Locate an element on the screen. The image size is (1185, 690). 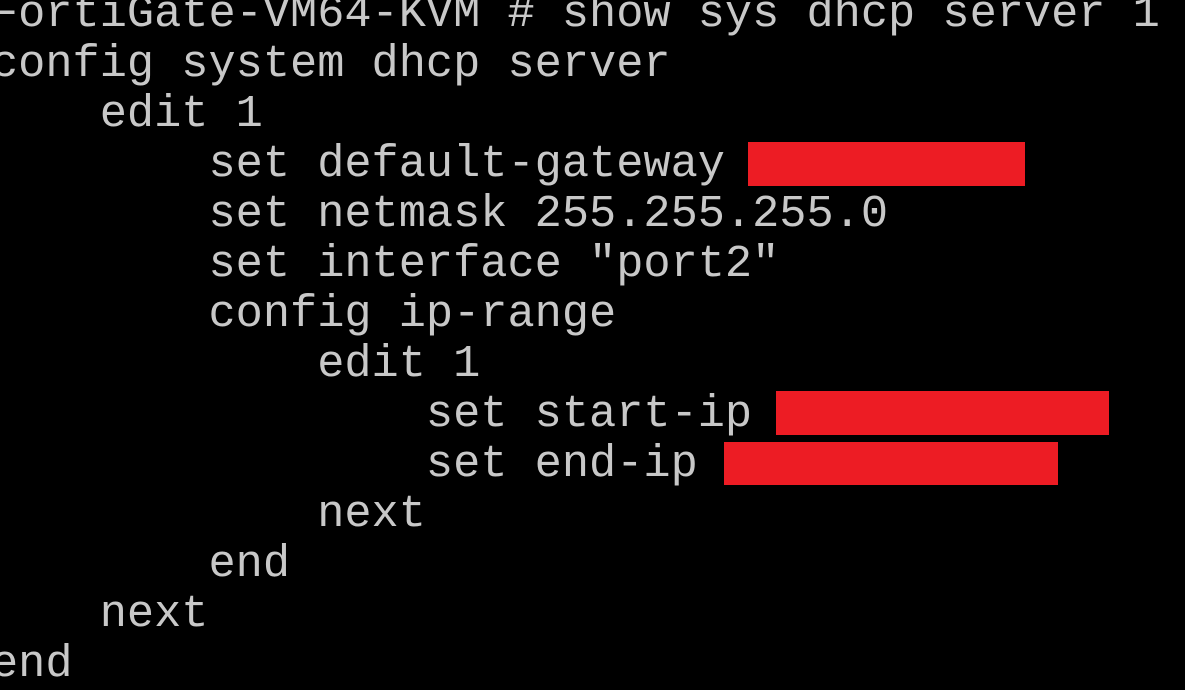
redacted-end-ip is located at coordinates (891, 463).